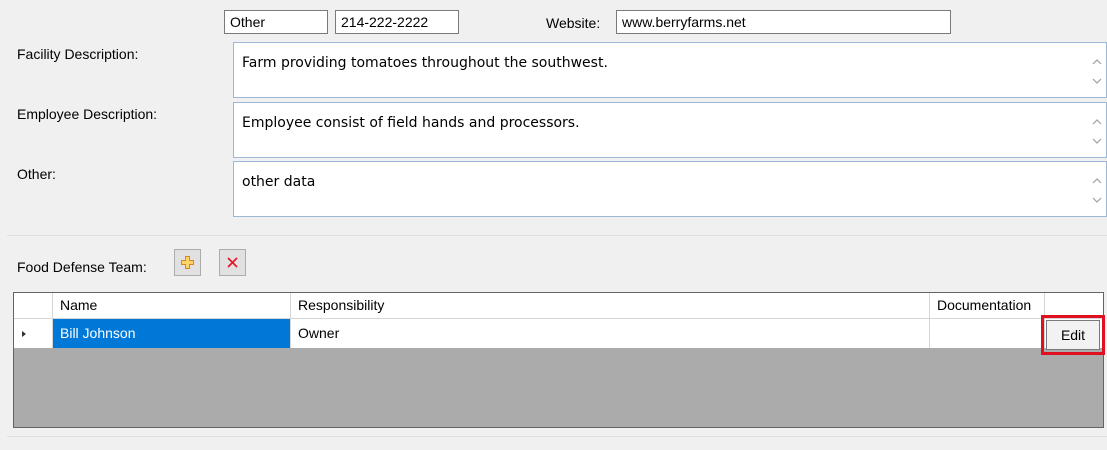 The image size is (1107, 450). What do you see at coordinates (78, 54) in the screenshot?
I see `facility-description-label: Facility Description:` at bounding box center [78, 54].